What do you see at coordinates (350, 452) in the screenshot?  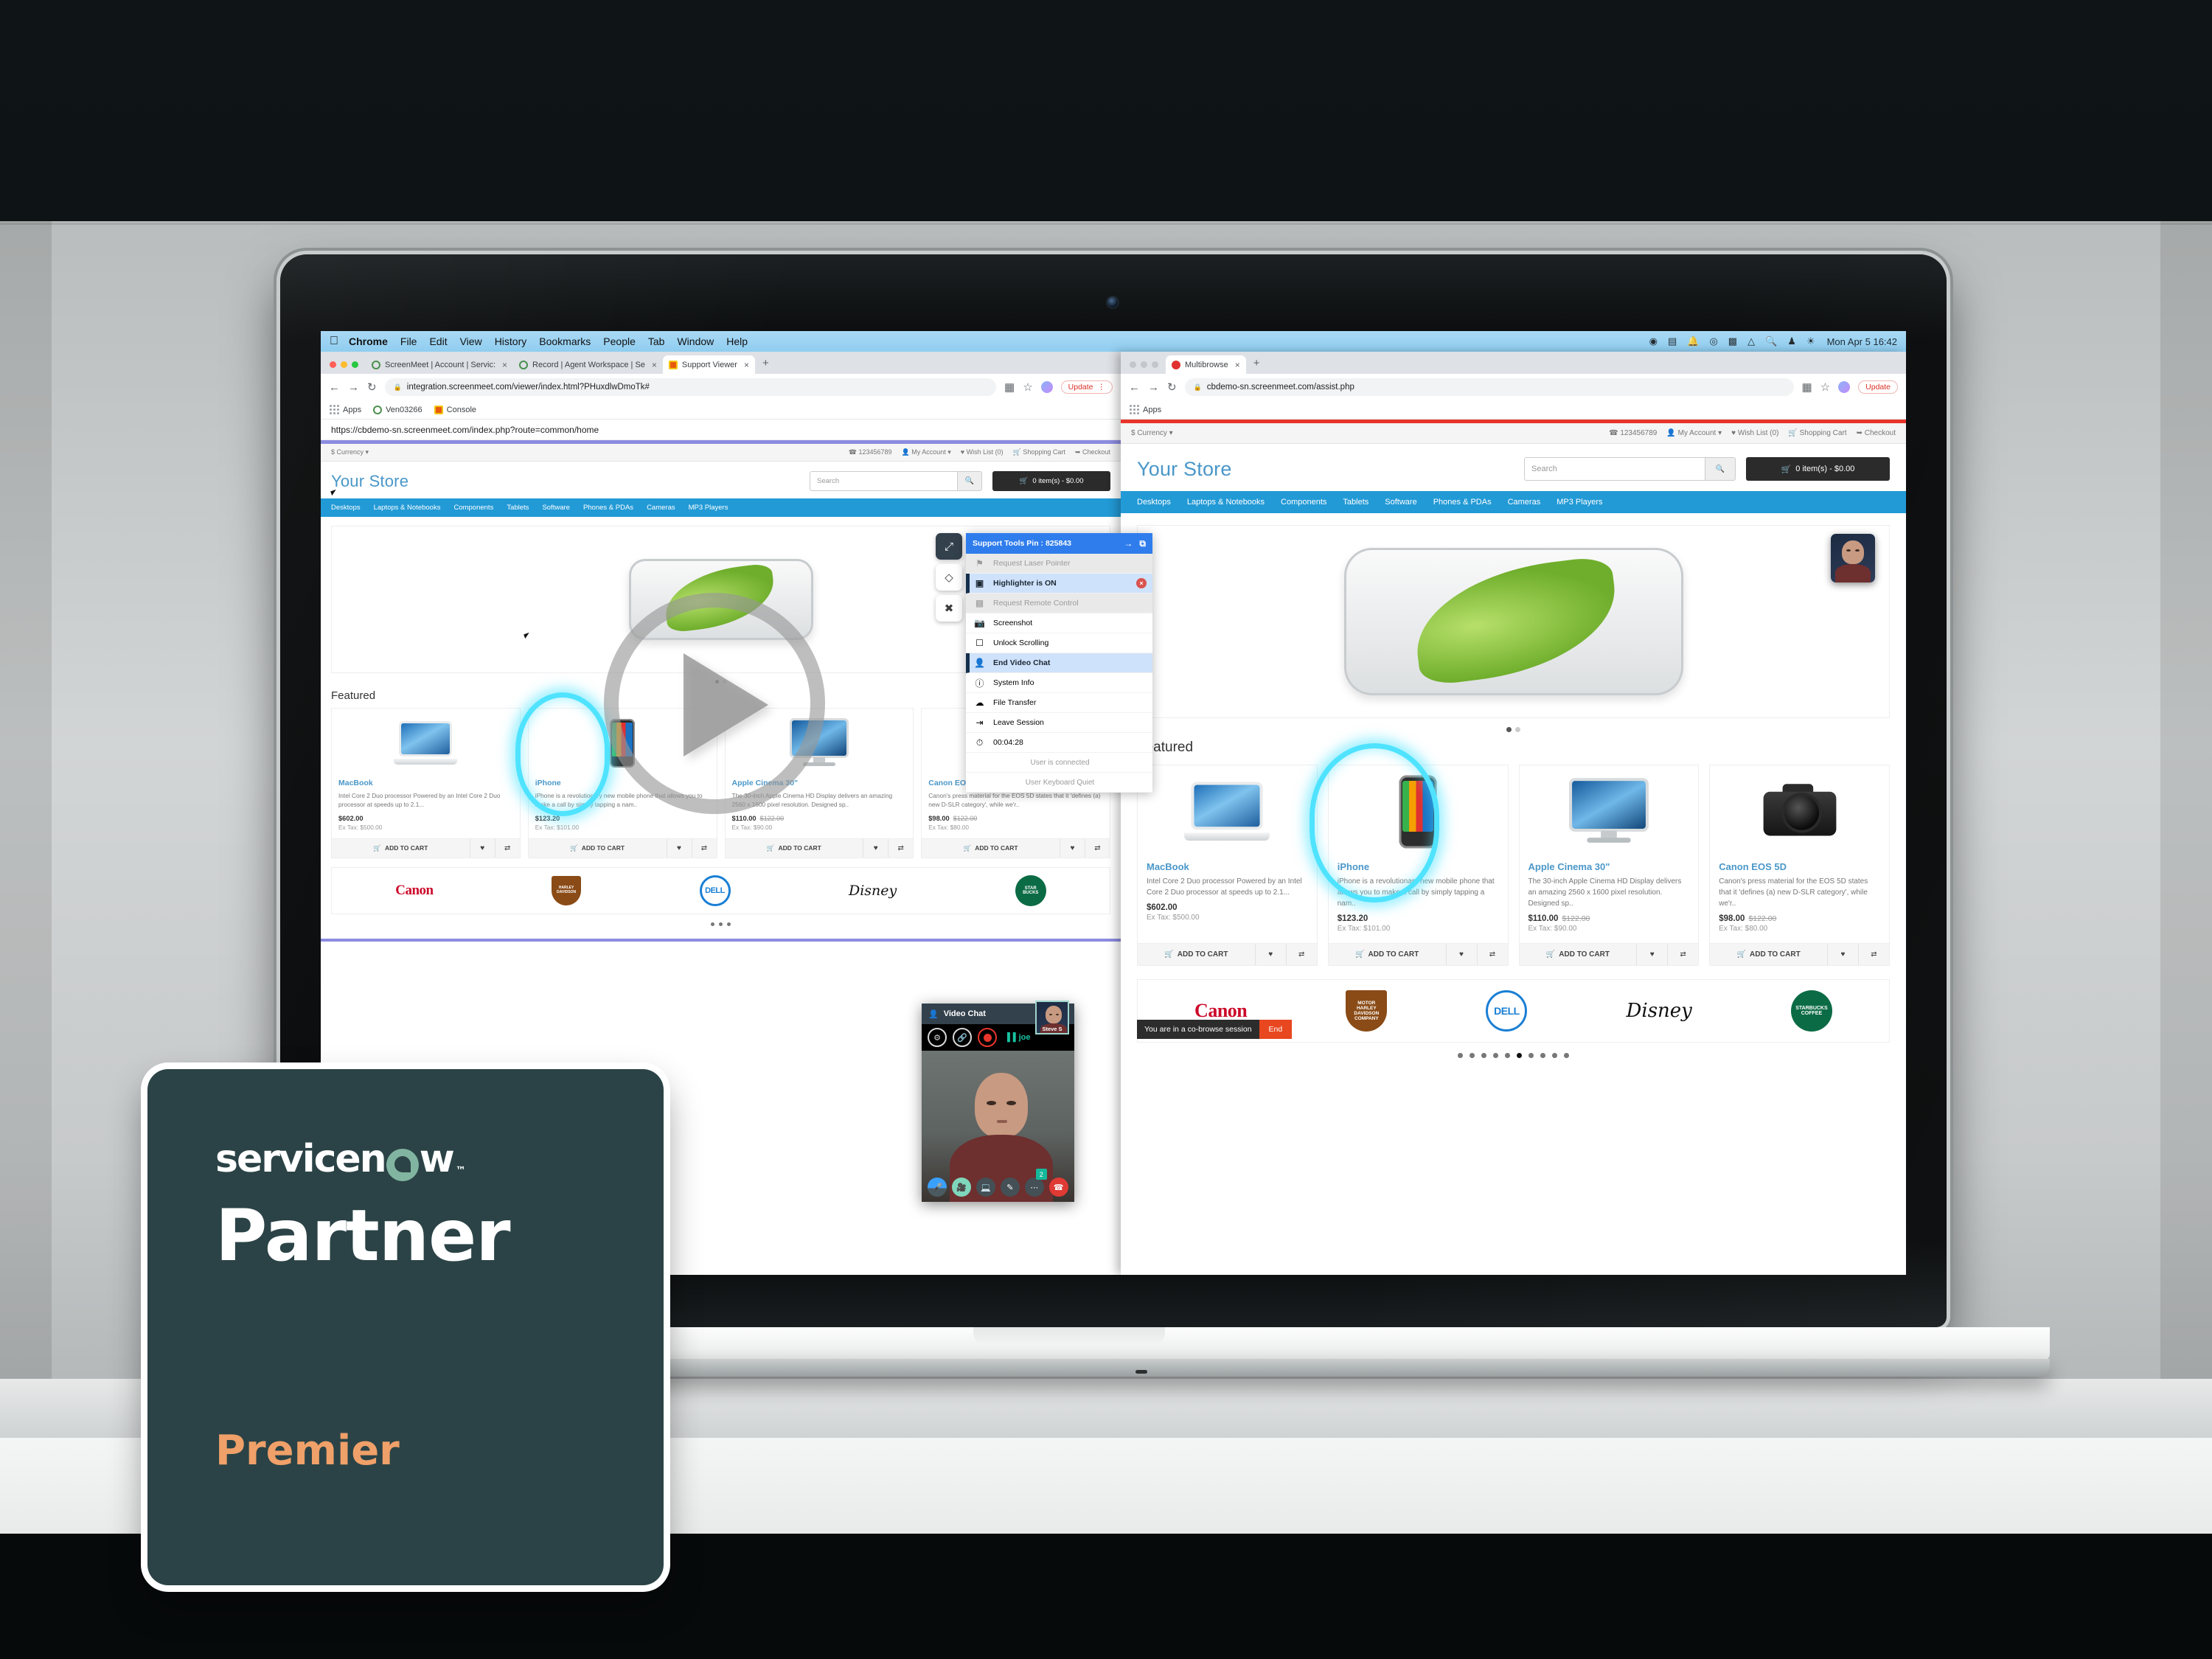 I see `currency-selector: $ Currency ▾` at bounding box center [350, 452].